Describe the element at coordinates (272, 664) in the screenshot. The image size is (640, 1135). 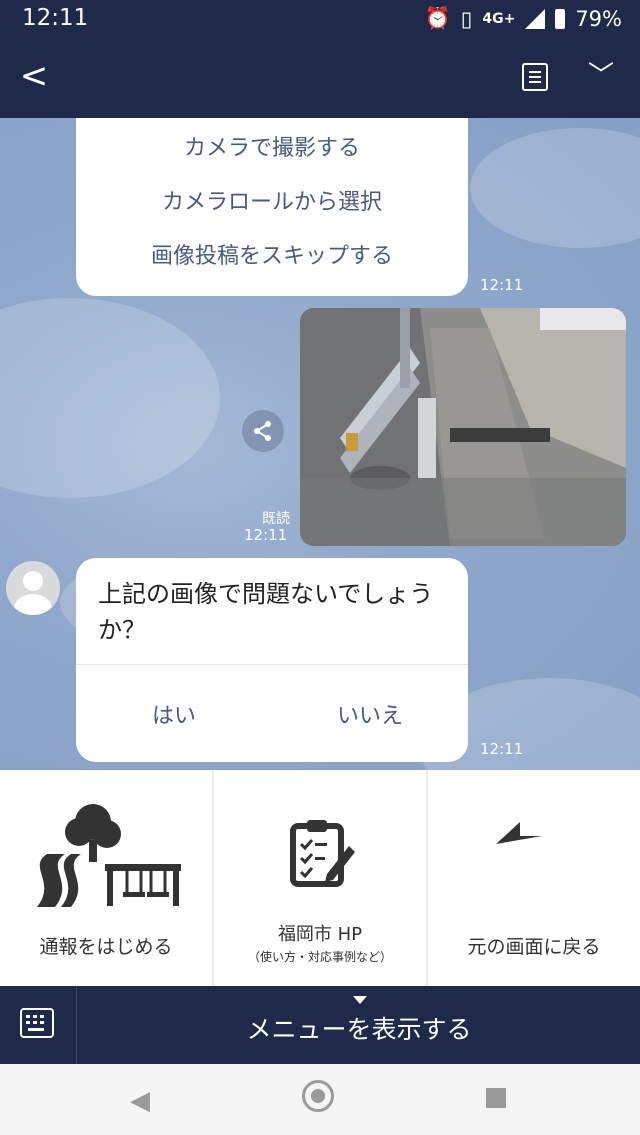
I see `bubble-divider` at that location.